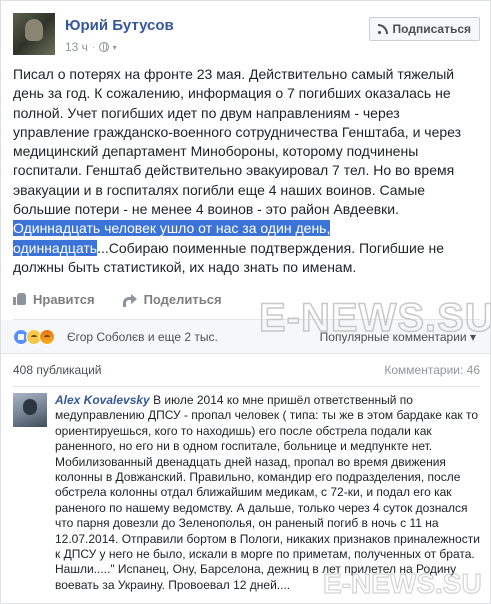 The width and height of the screenshot is (491, 604). Describe the element at coordinates (129, 300) in the screenshot. I see `share-icon` at that location.